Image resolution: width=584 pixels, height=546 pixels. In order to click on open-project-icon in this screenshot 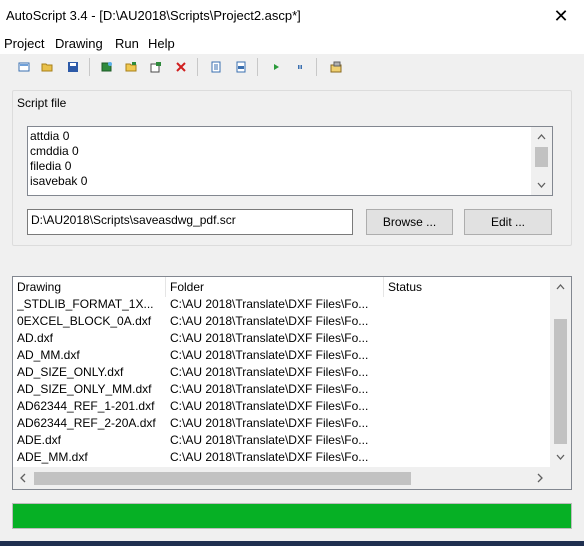, I will do `click(47, 67)`.